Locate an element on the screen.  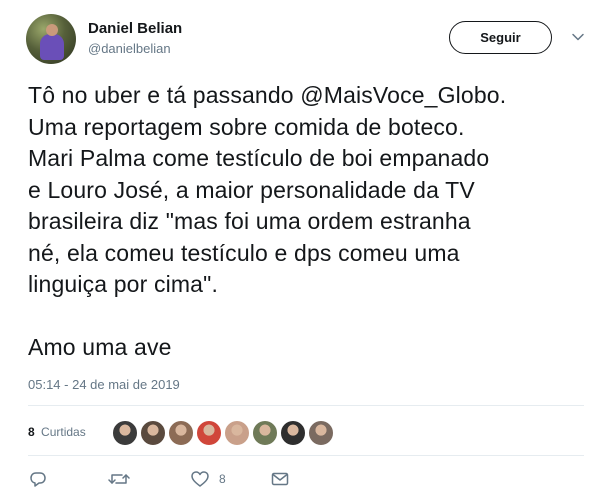
avatar is located at coordinates (51, 39).